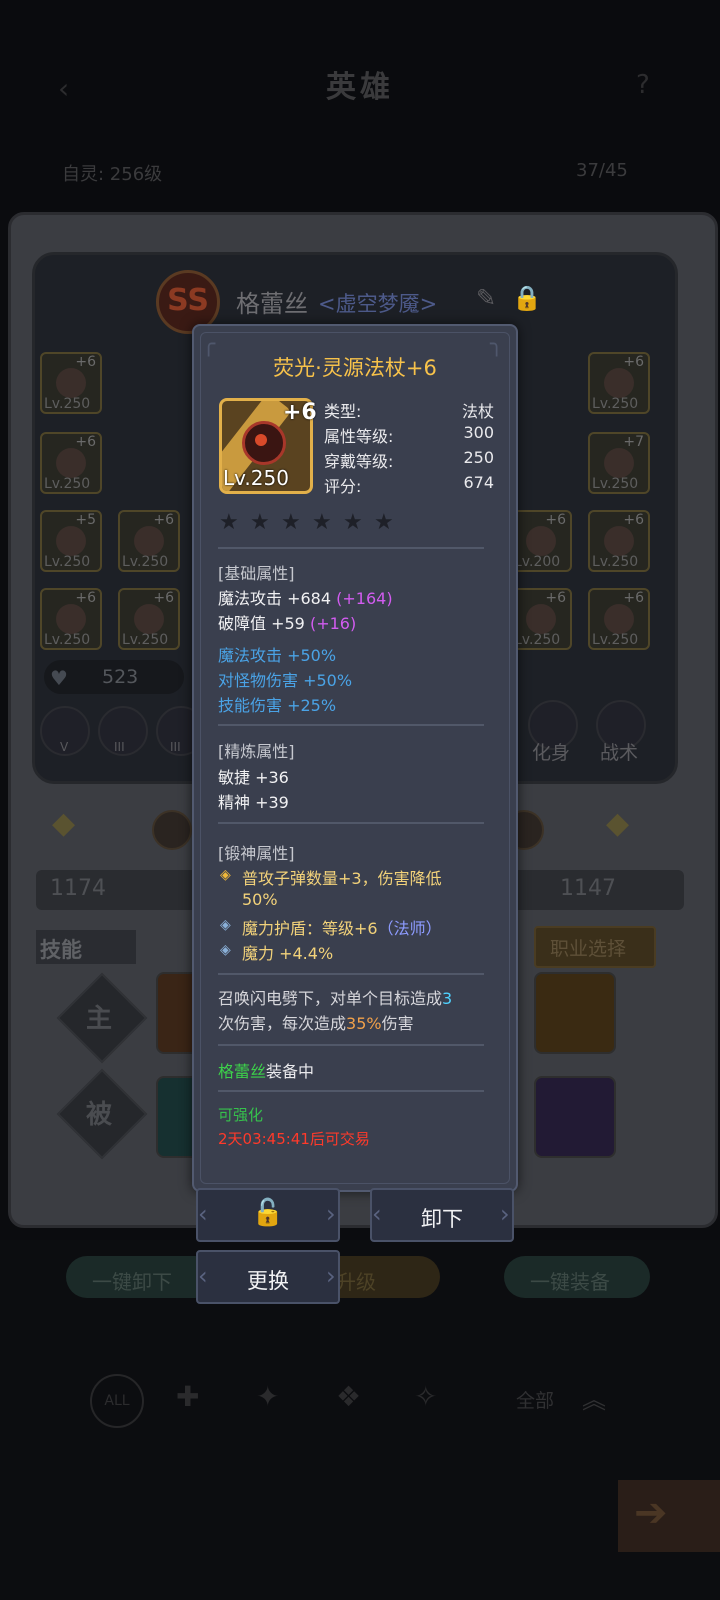 The image size is (720, 1600). I want to click on filter-class-icon: ✧, so click(425, 1396).